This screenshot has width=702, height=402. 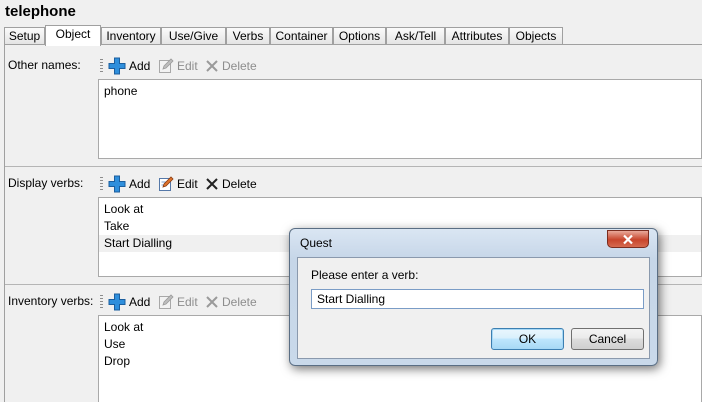 I want to click on other-names-edit-button: Edit, so click(x=178, y=66).